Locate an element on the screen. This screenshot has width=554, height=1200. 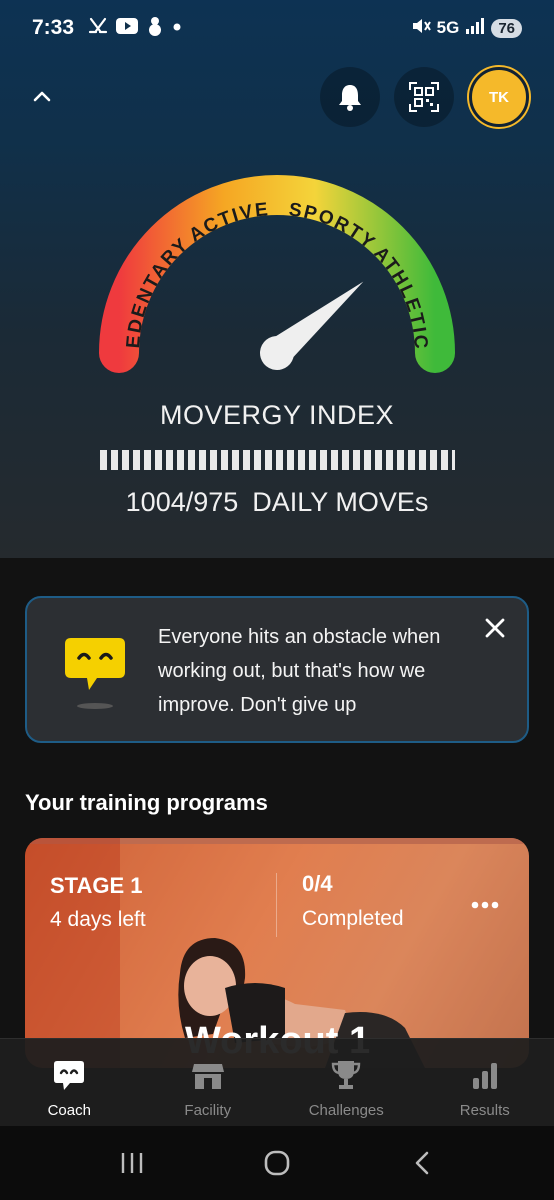
bottom-navigation: Coach Facility Challenges Results is located at coordinates (277, 1082).